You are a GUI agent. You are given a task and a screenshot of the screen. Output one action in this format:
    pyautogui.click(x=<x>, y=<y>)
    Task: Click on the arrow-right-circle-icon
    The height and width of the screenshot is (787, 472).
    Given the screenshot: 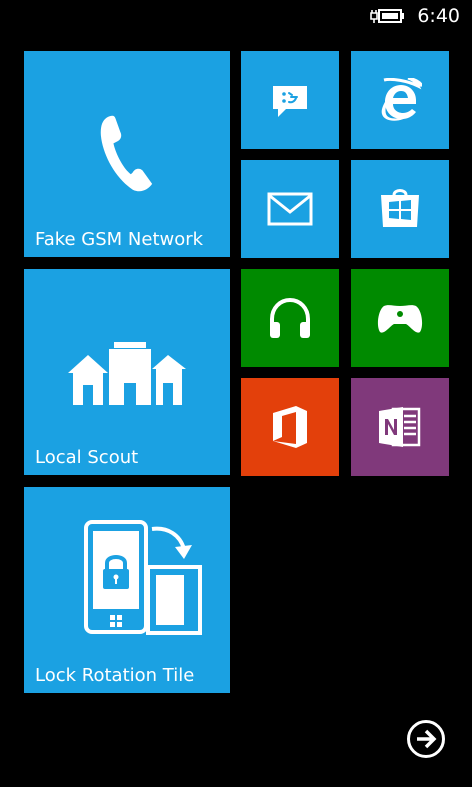 What is the action you would take?
    pyautogui.click(x=426, y=739)
    